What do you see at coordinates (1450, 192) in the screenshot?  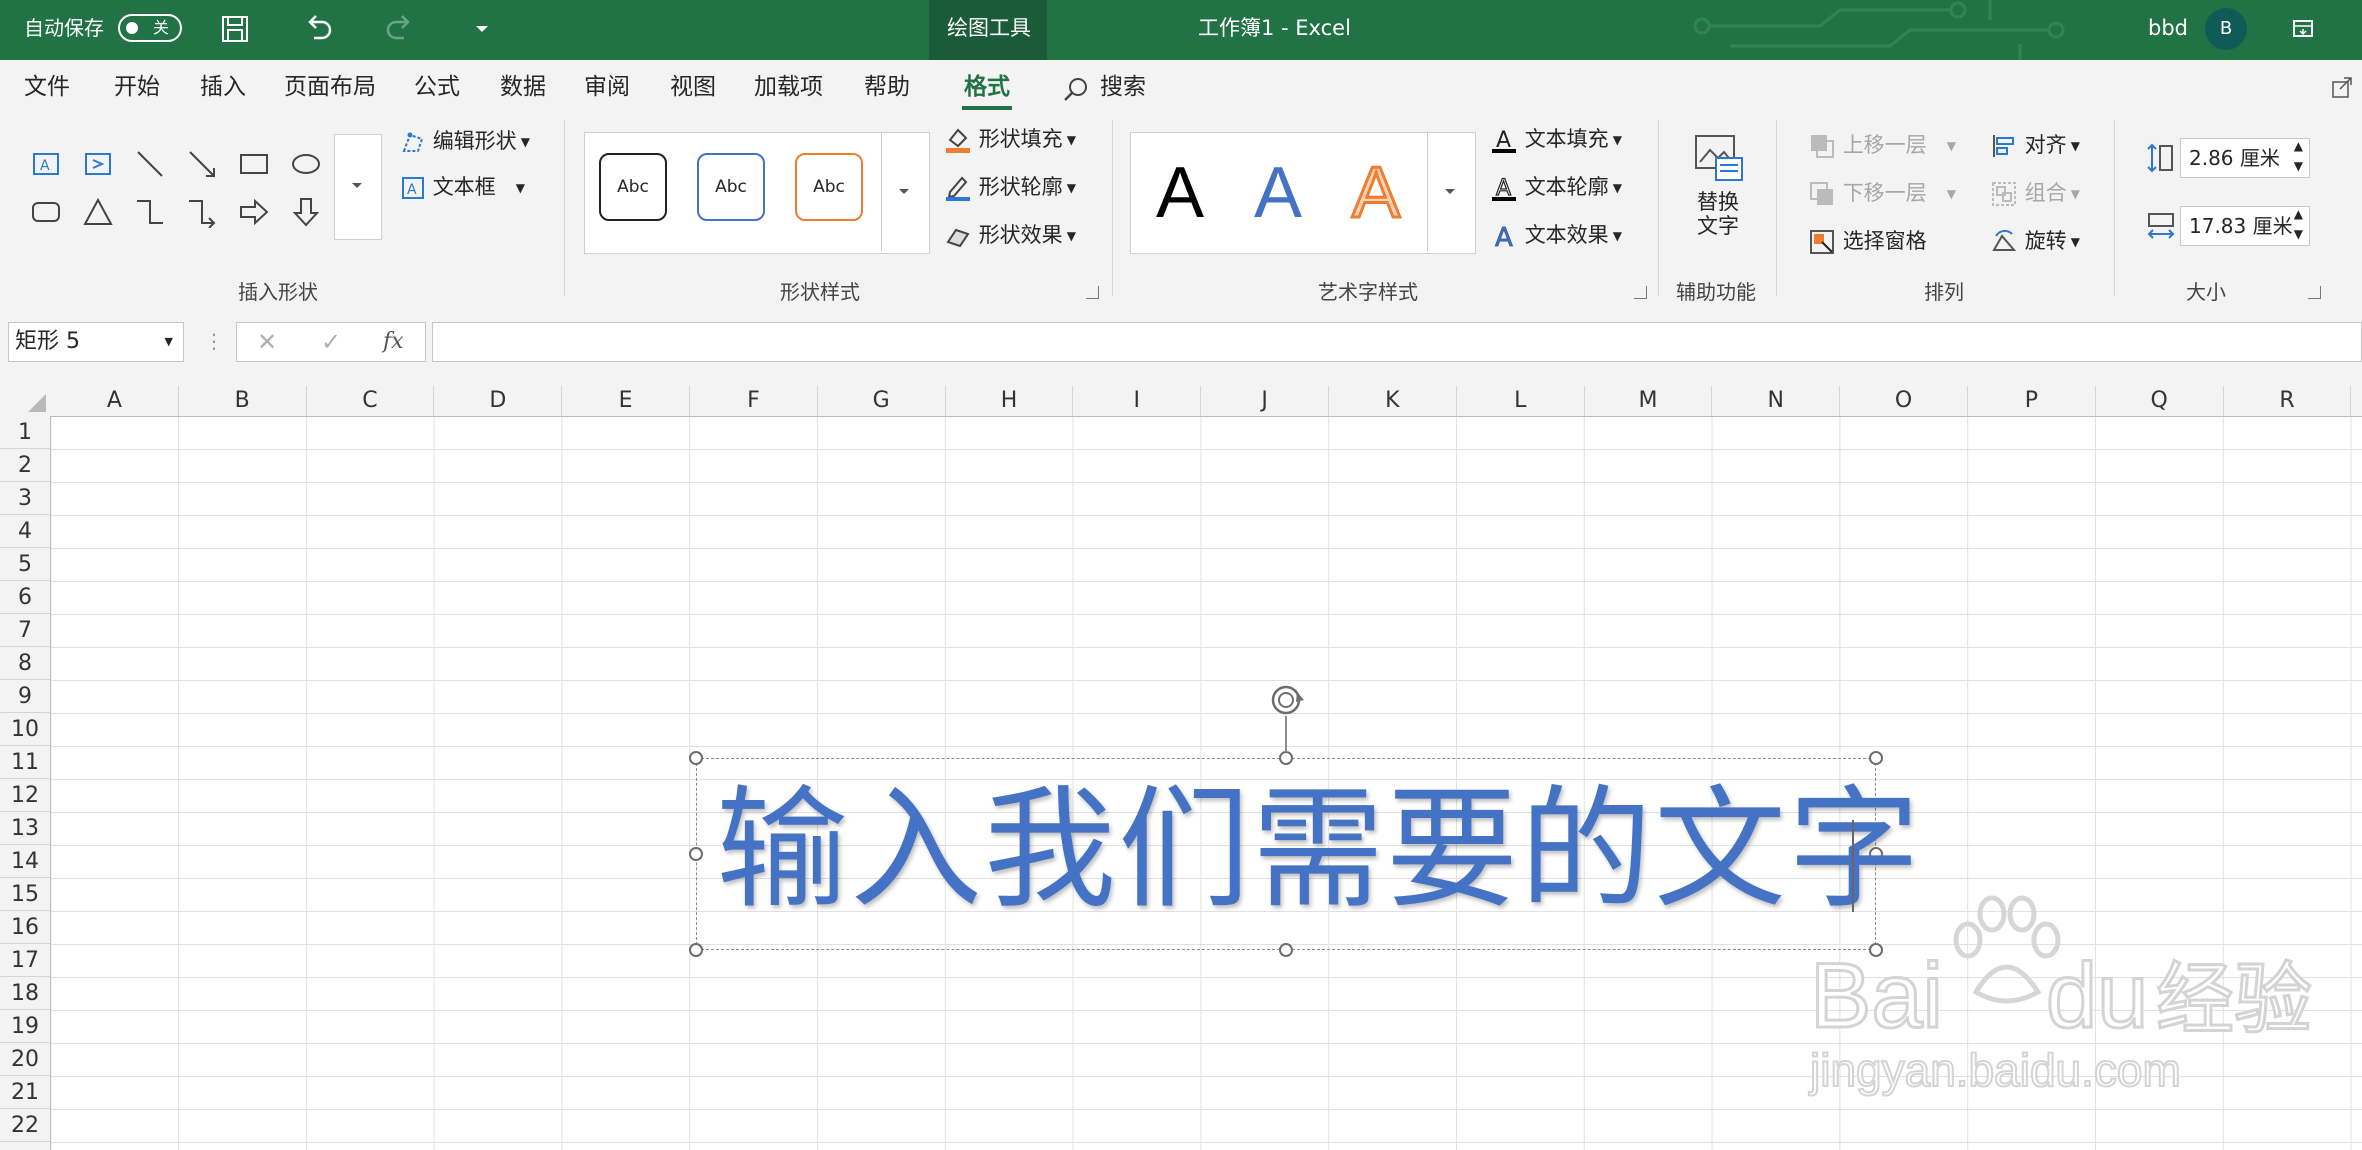 I see `wordart-styles-more-button` at bounding box center [1450, 192].